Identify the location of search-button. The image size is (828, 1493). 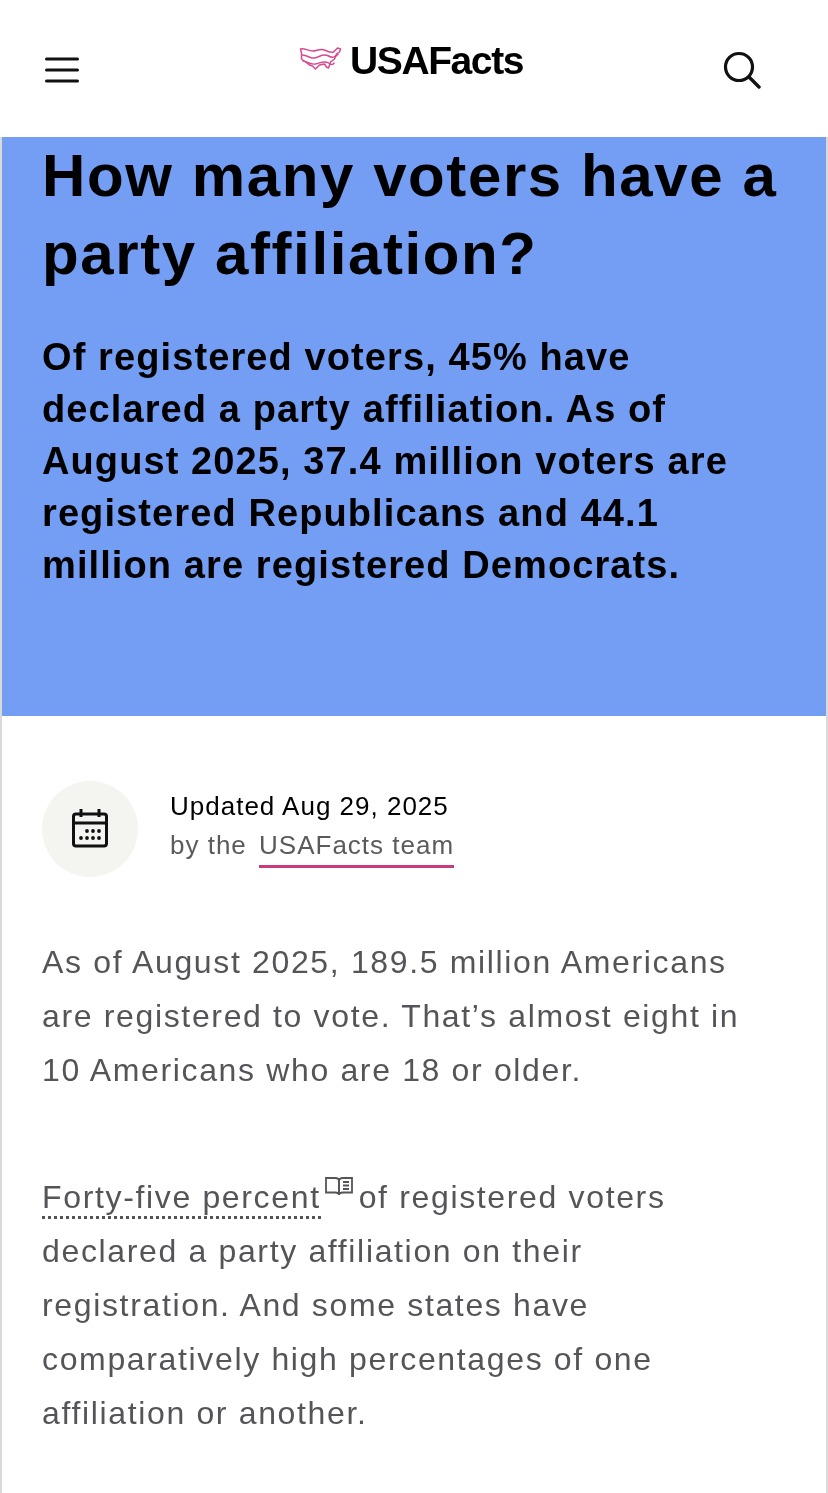
(742, 69).